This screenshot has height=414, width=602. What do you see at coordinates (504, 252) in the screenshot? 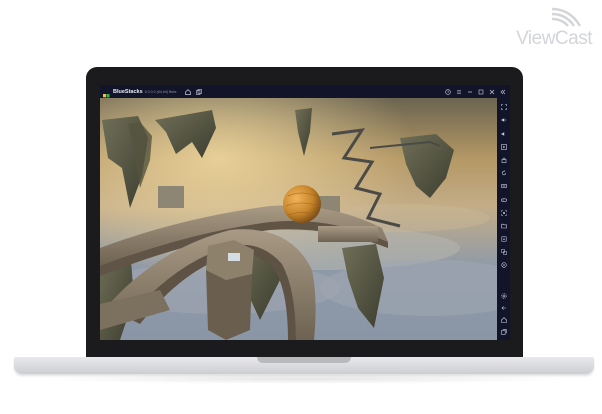
I see `multi-instance-sync-icon` at bounding box center [504, 252].